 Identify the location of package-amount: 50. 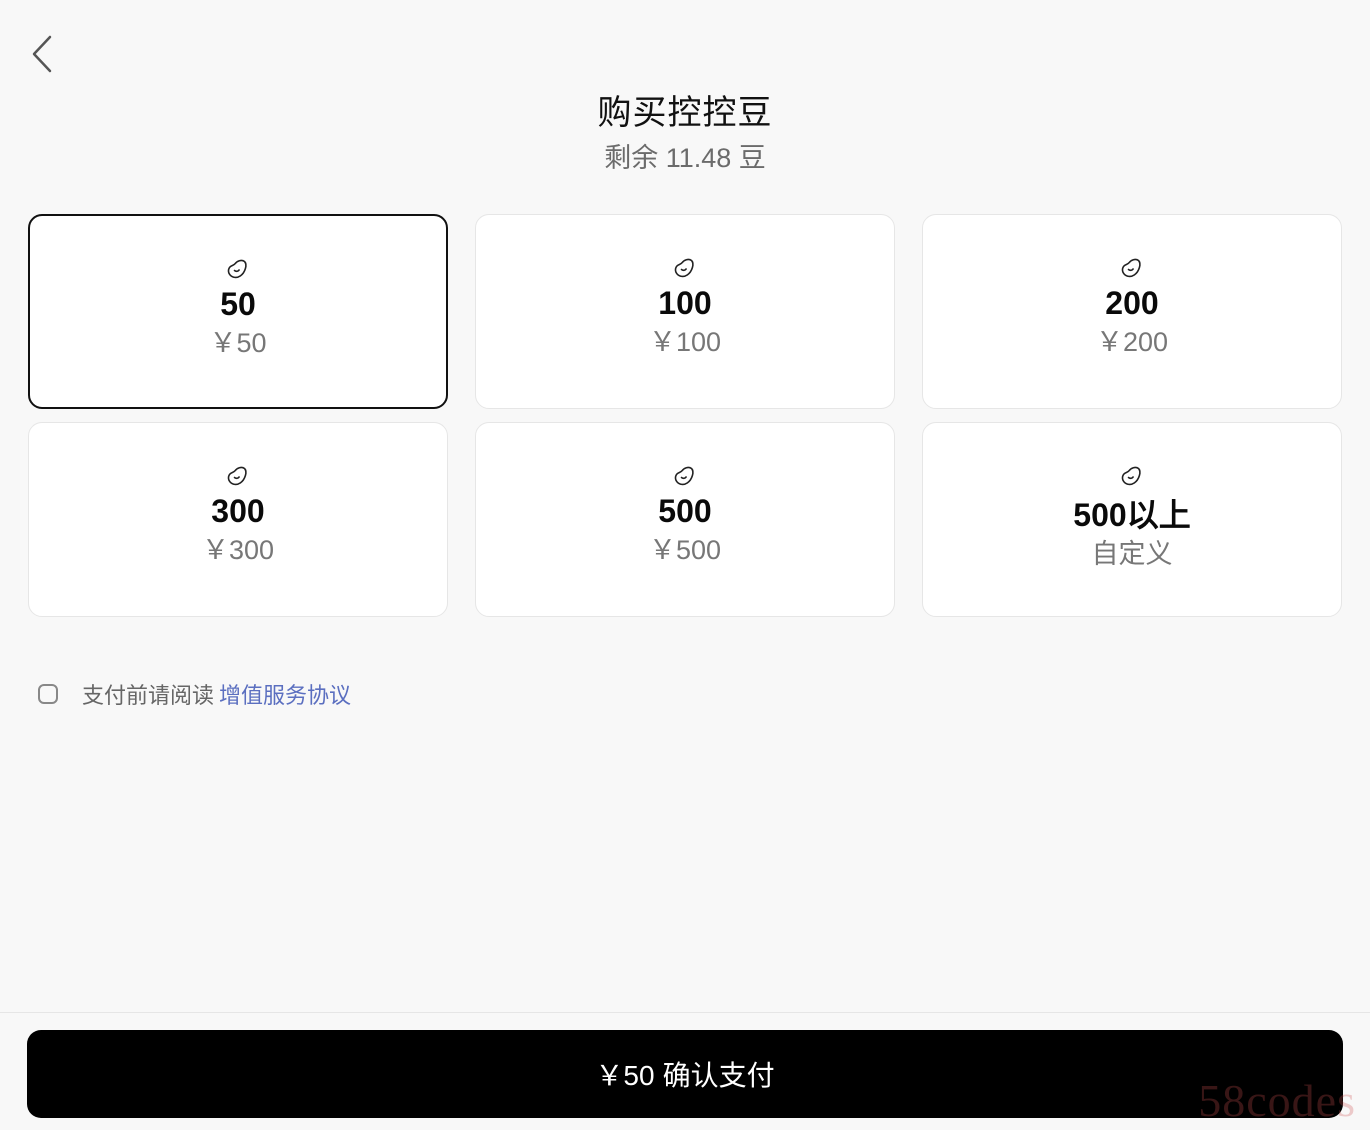
(238, 304).